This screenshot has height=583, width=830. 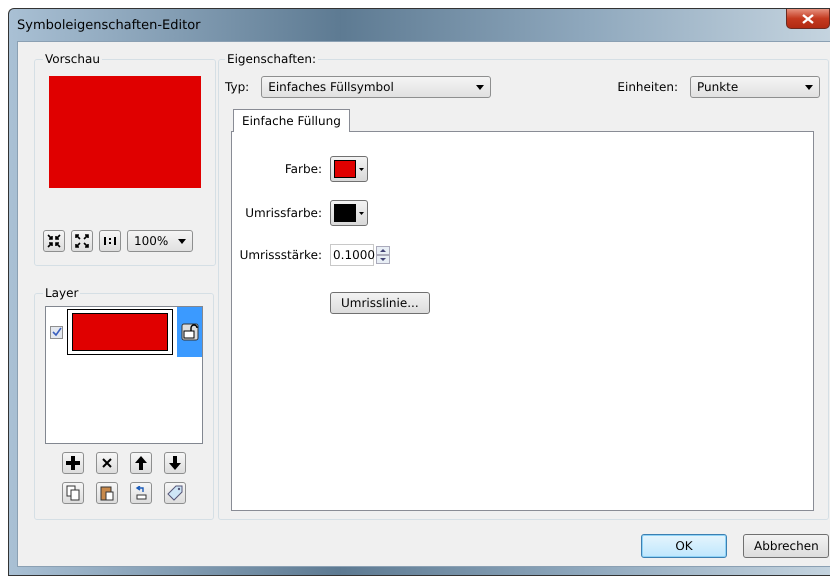 I want to click on tag-icon, so click(x=175, y=493).